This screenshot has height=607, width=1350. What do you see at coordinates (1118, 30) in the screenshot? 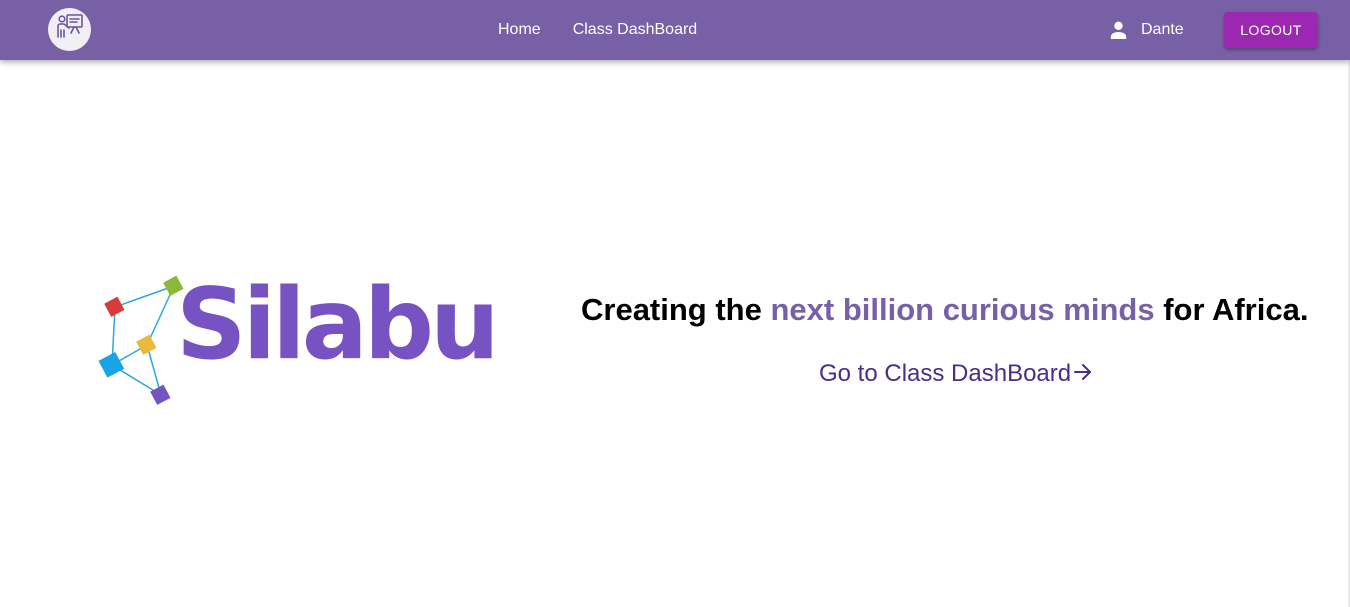
I see `person-icon` at bounding box center [1118, 30].